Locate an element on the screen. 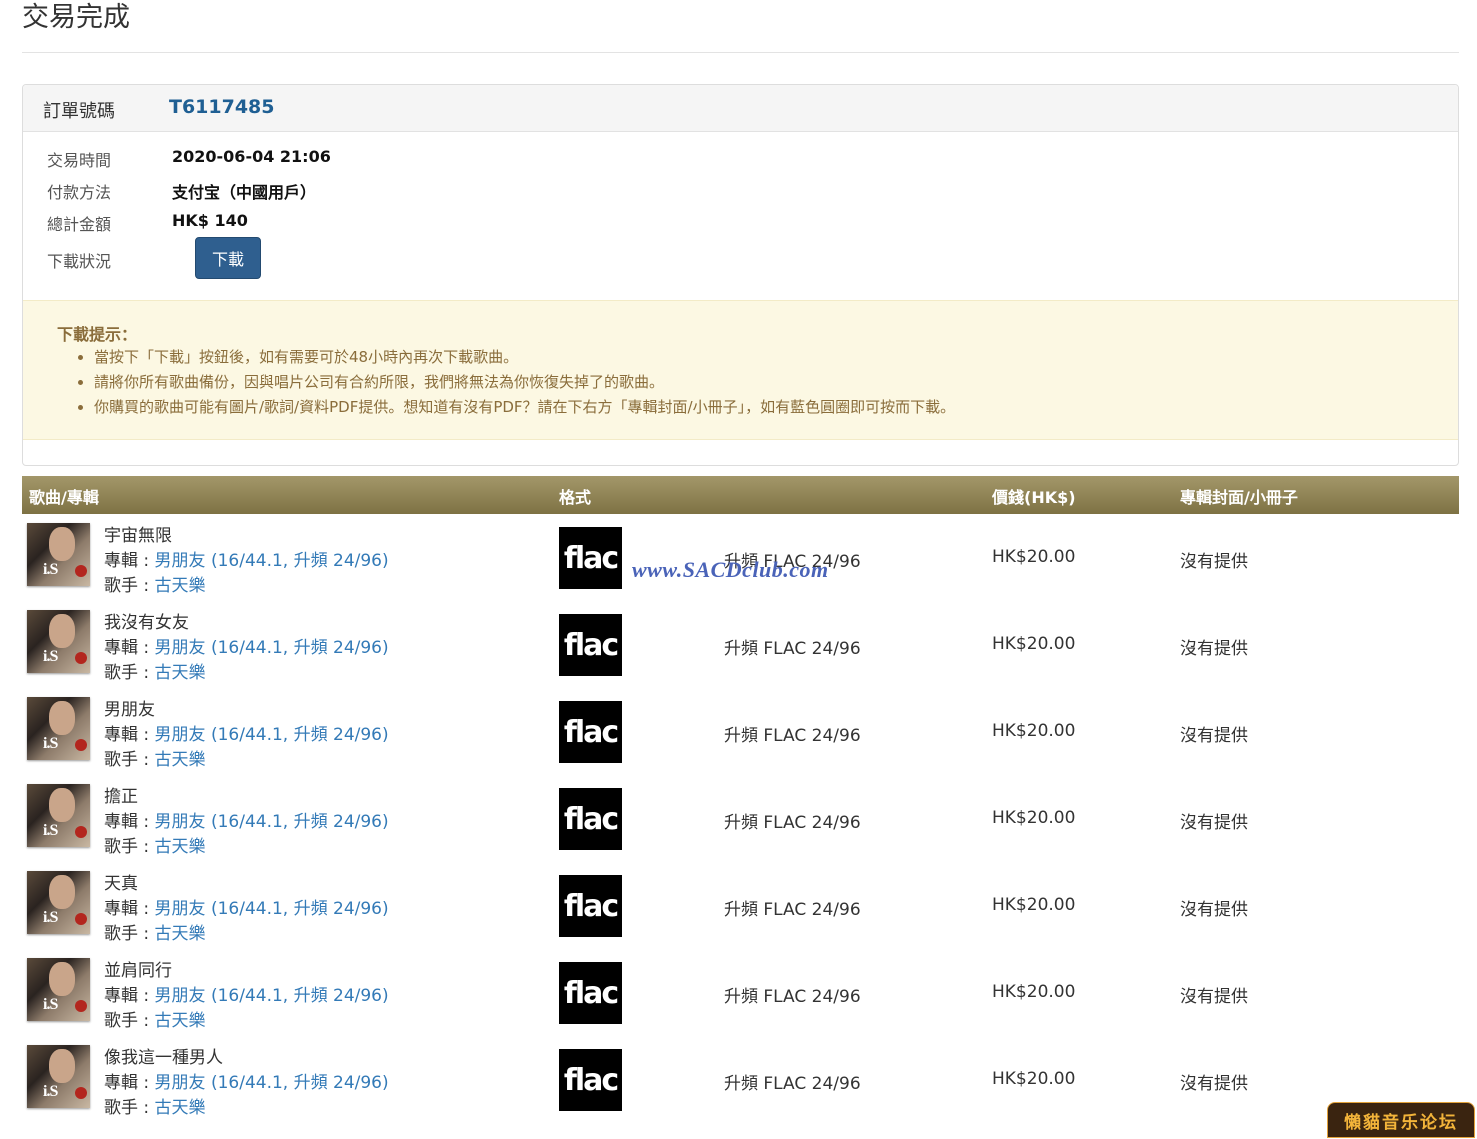  notice-item: 當按下「下載」按鈕後，如有需要可於48小時內再次下載歌曲。 is located at coordinates (524, 357).